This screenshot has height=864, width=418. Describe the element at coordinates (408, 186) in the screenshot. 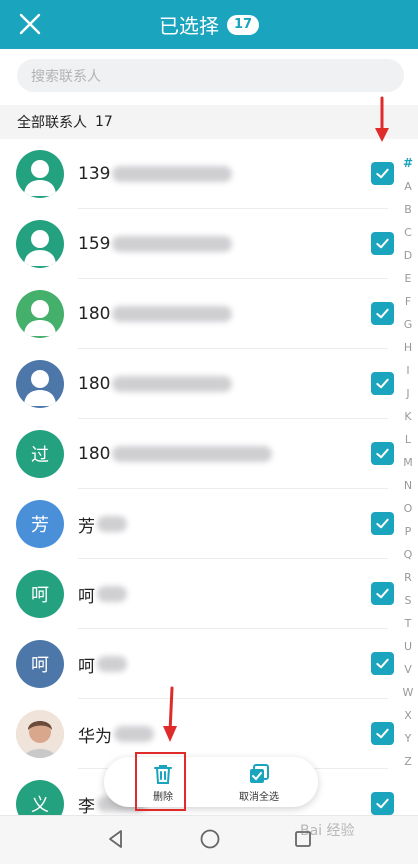

I see `alphabet-index-letter: A` at that location.